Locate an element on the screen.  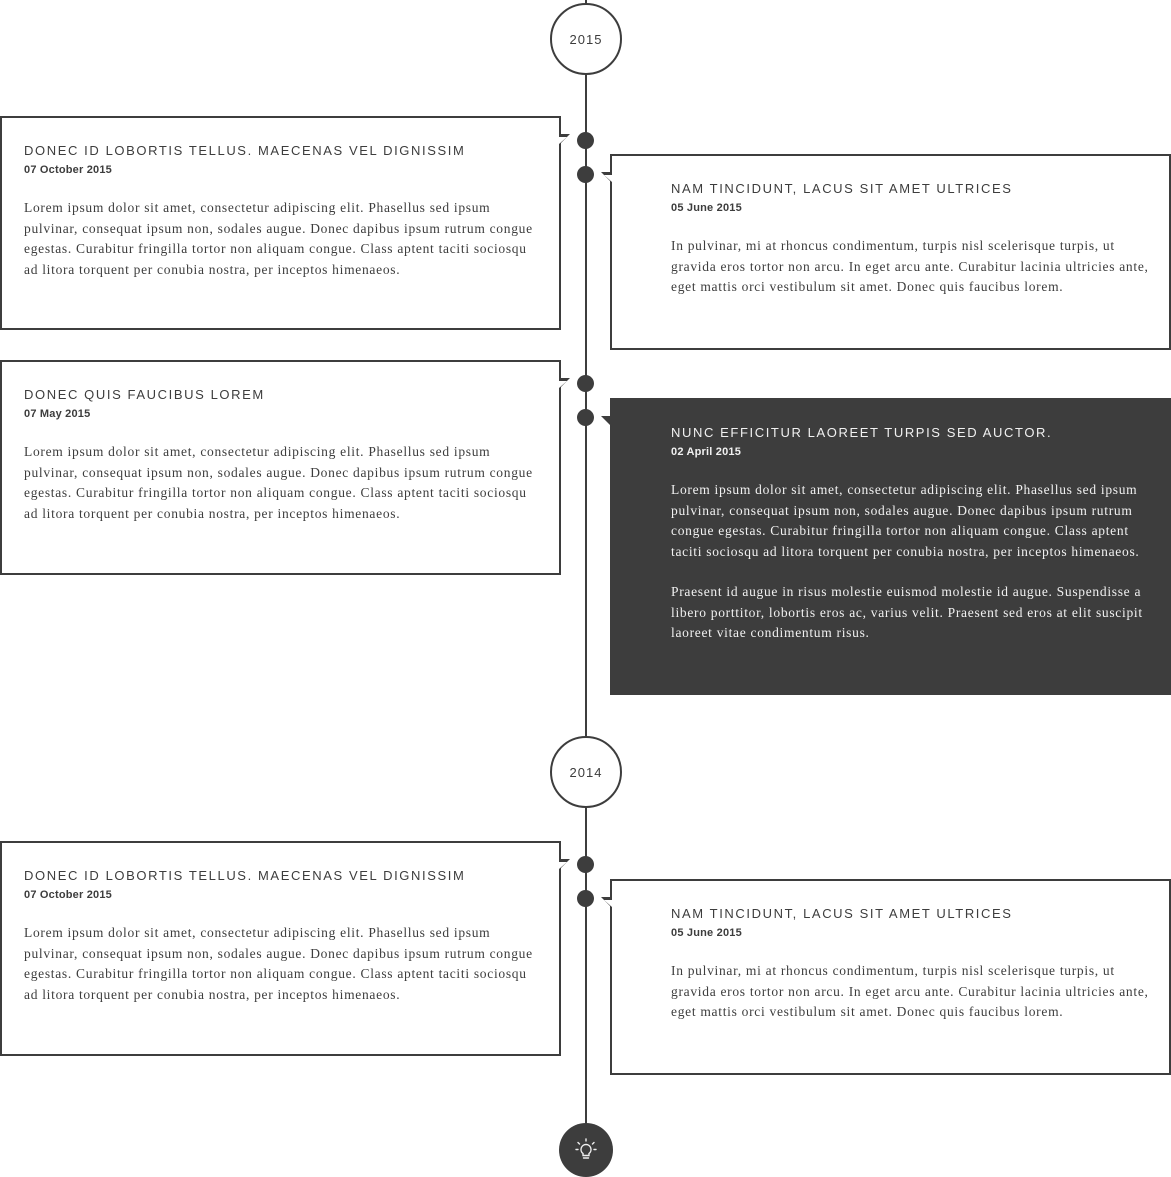
entry-title: DONEC QUIS FAUCIBUS LOREM is located at coordinates (144, 394).